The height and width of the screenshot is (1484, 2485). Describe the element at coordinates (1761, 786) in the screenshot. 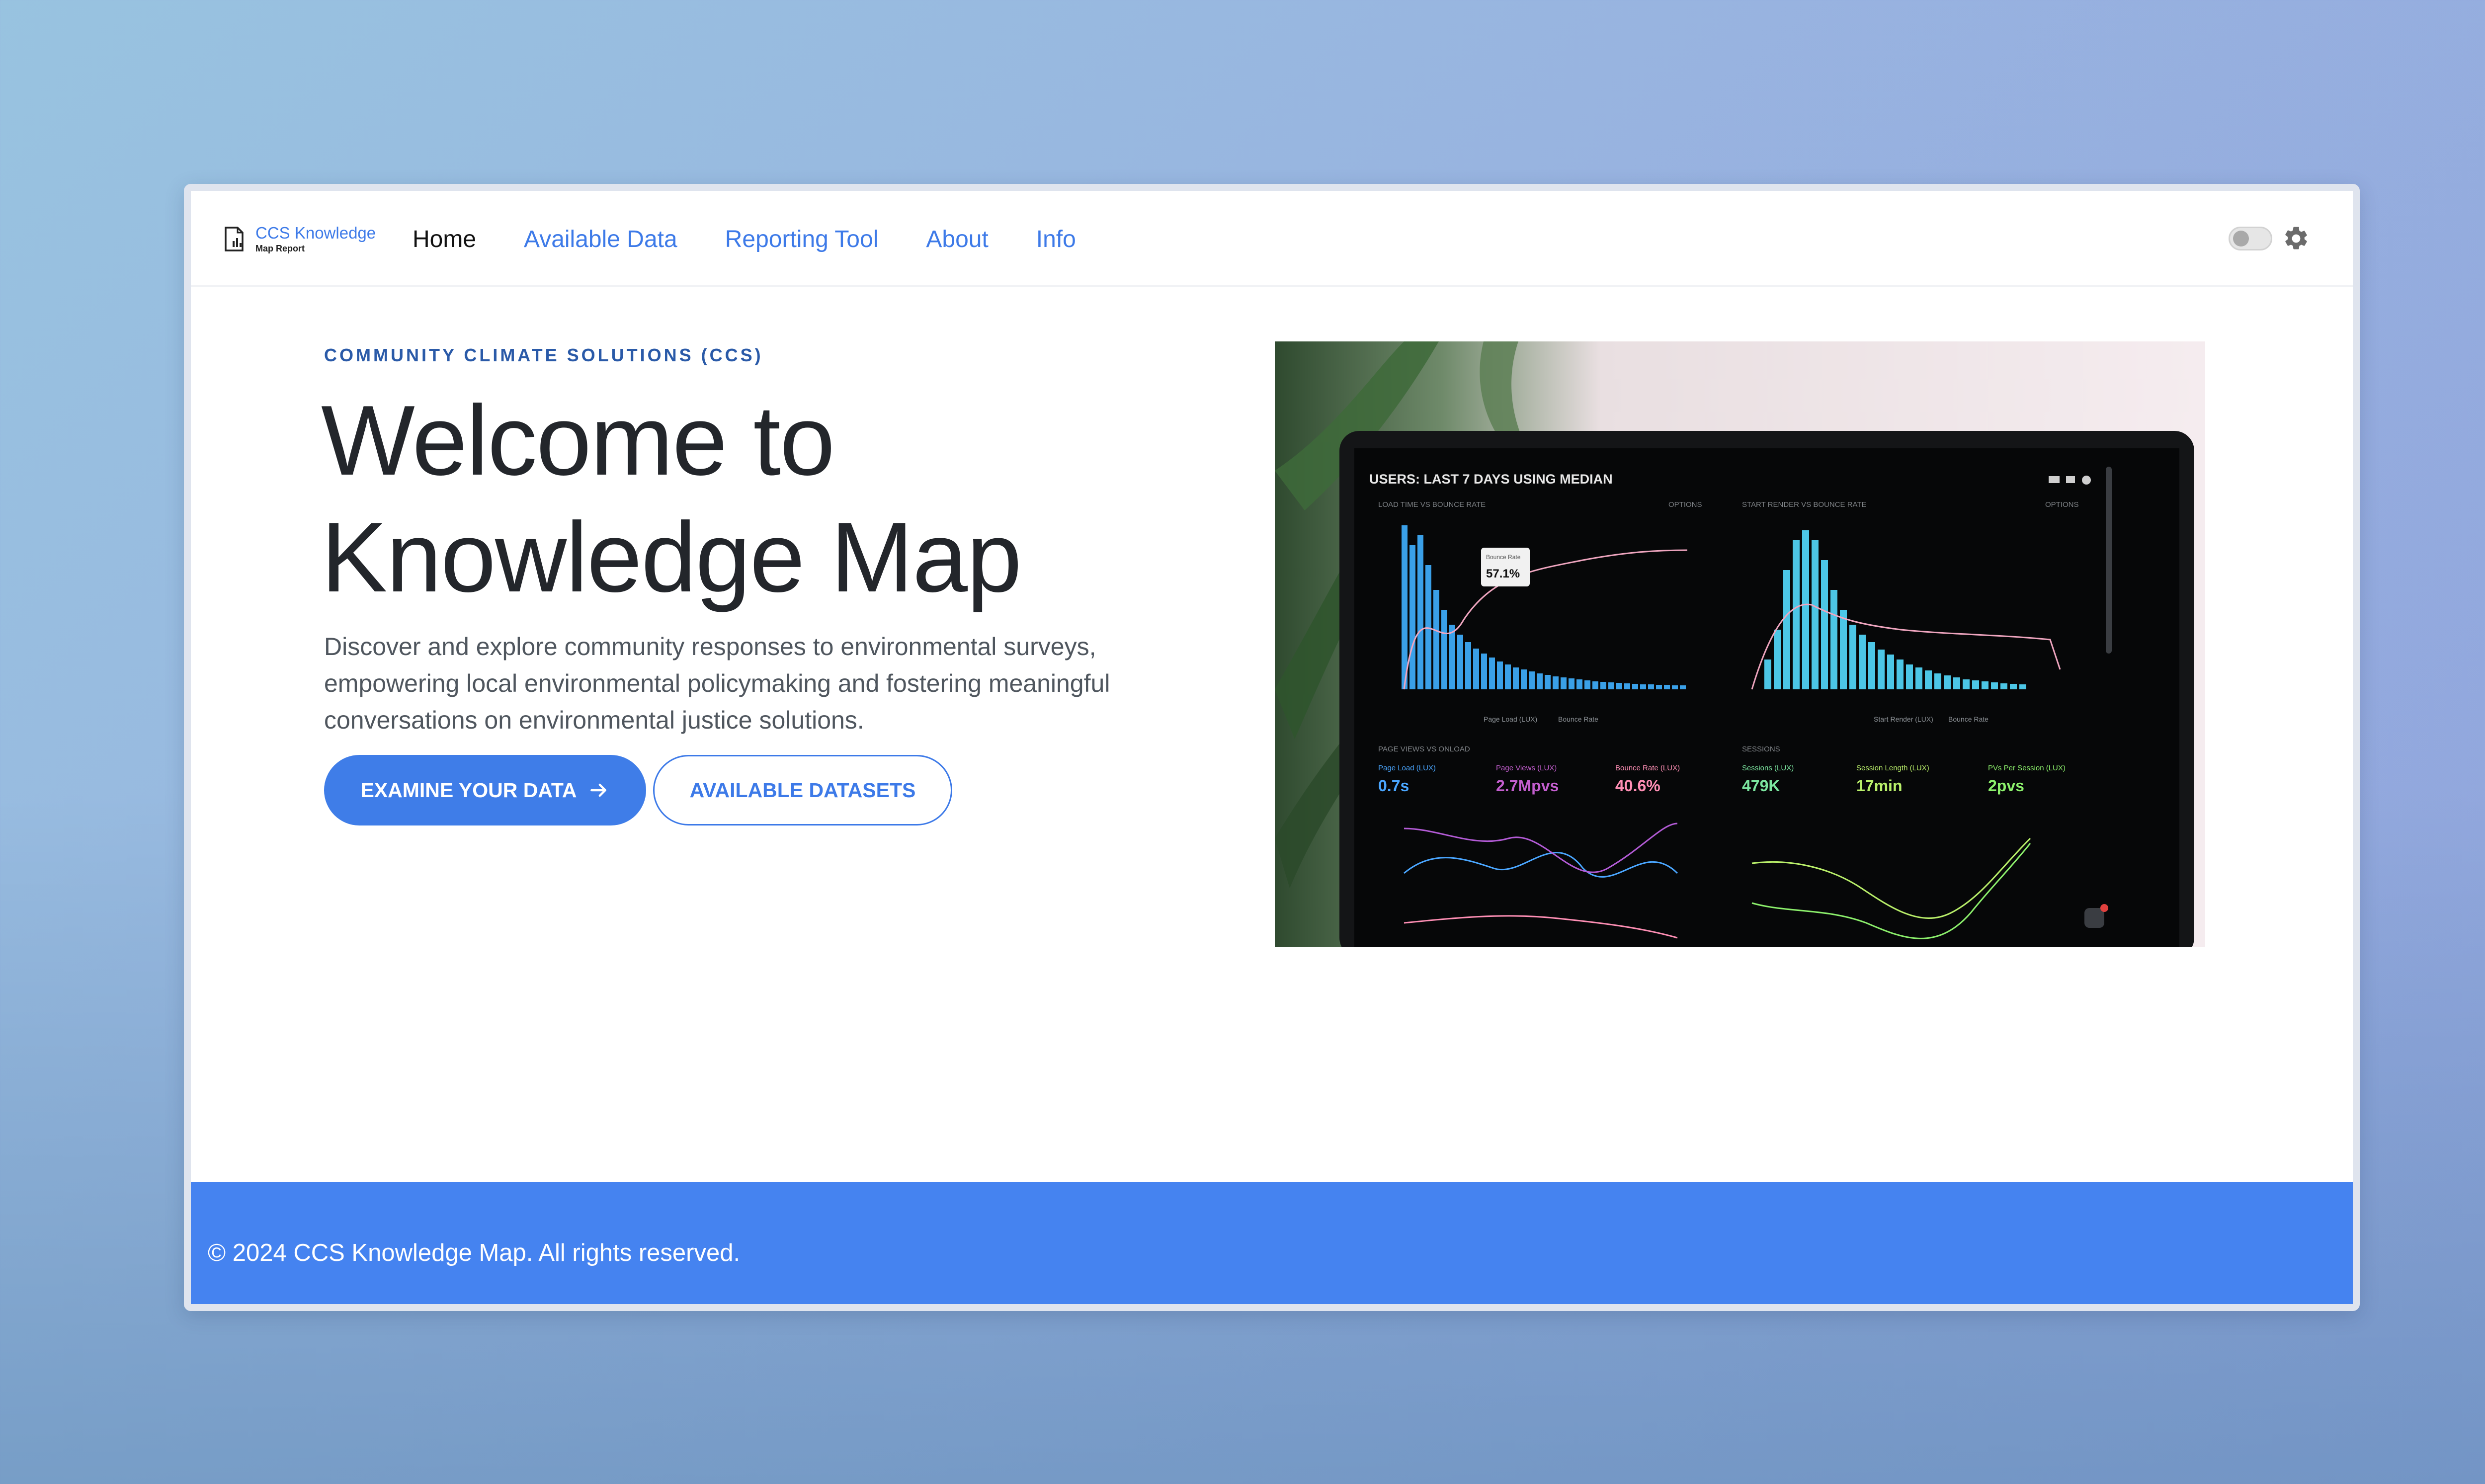

I see `metric-value: 479K` at that location.